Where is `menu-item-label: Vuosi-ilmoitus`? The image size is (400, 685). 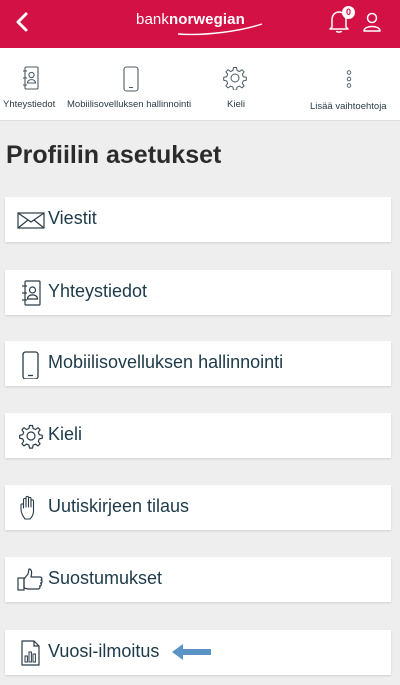
menu-item-label: Vuosi-ilmoitus is located at coordinates (104, 651).